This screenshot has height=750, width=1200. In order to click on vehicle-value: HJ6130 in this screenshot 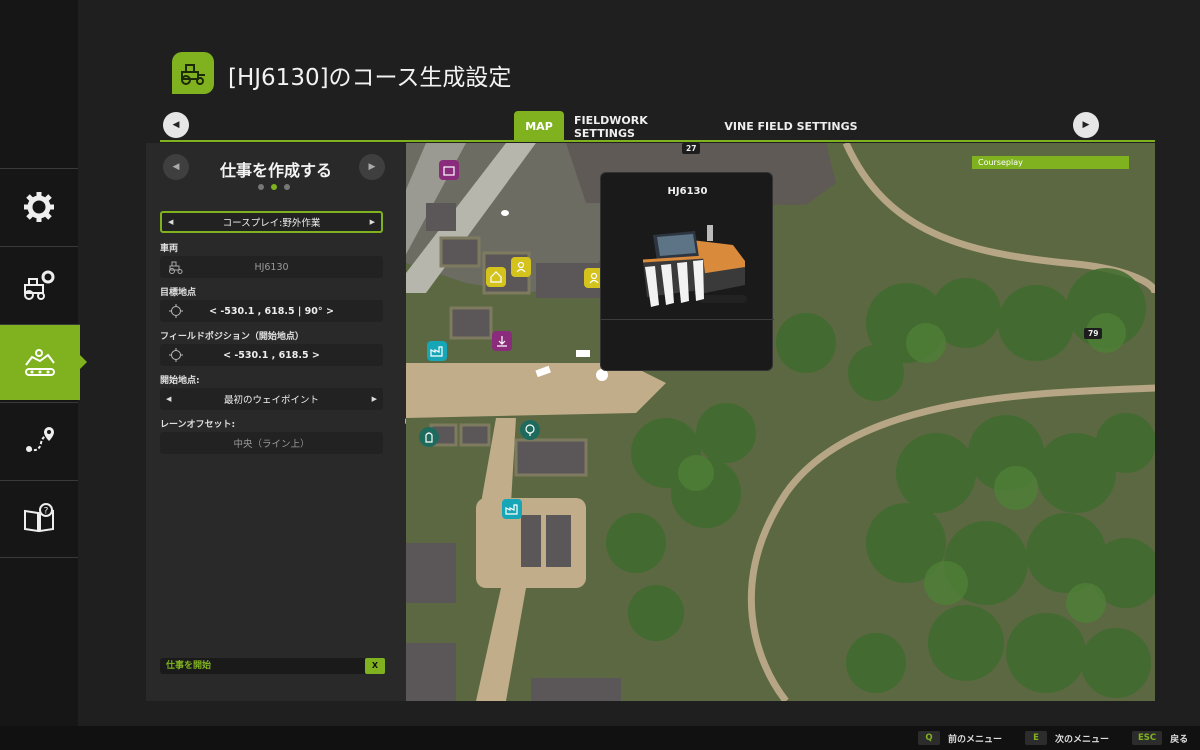, I will do `click(271, 267)`.